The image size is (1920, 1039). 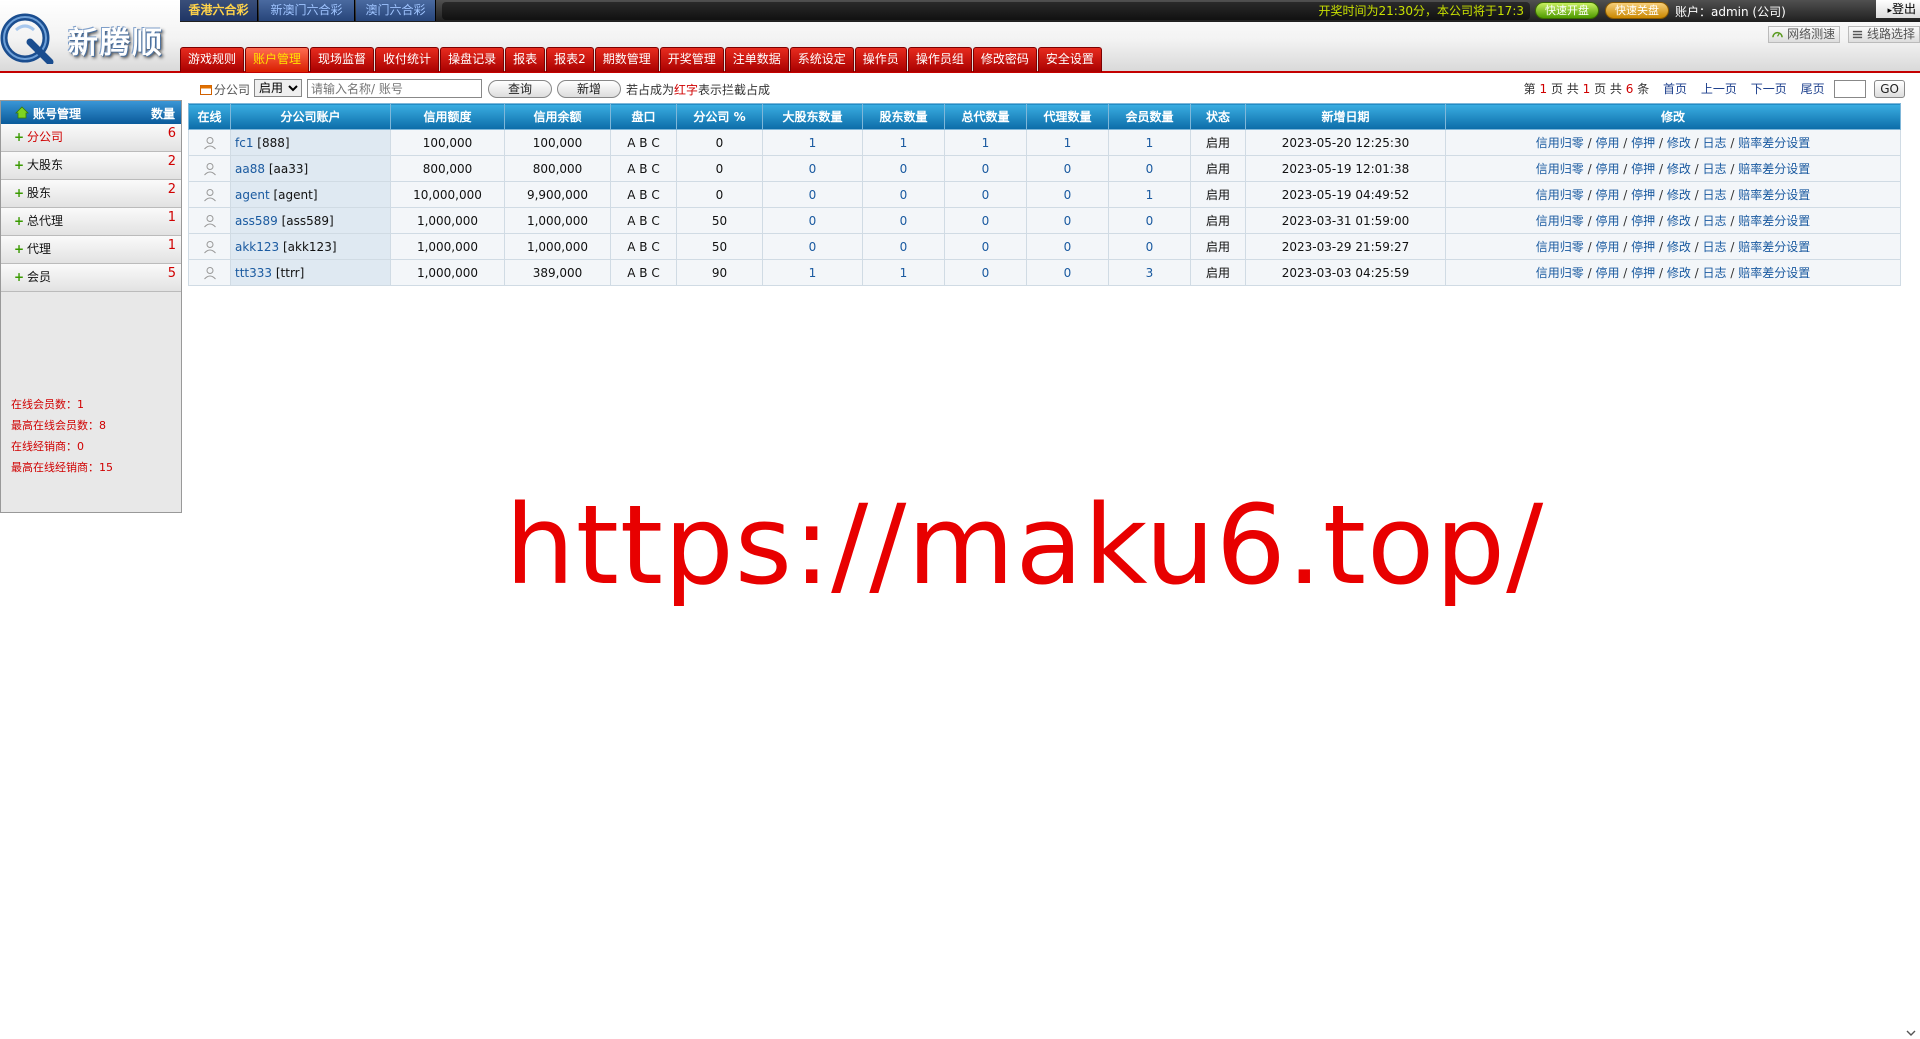 I want to click on tab-new-macau-lottery: 新澳门六合彩, so click(x=307, y=10).